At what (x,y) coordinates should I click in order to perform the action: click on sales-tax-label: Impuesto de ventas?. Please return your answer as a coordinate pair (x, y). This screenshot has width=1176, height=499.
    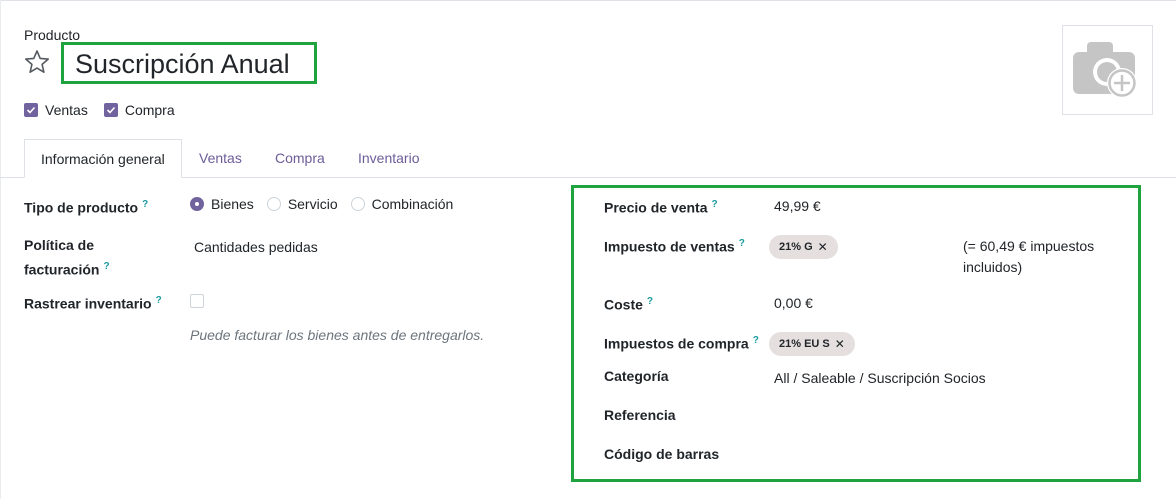
    Looking at the image, I should click on (674, 245).